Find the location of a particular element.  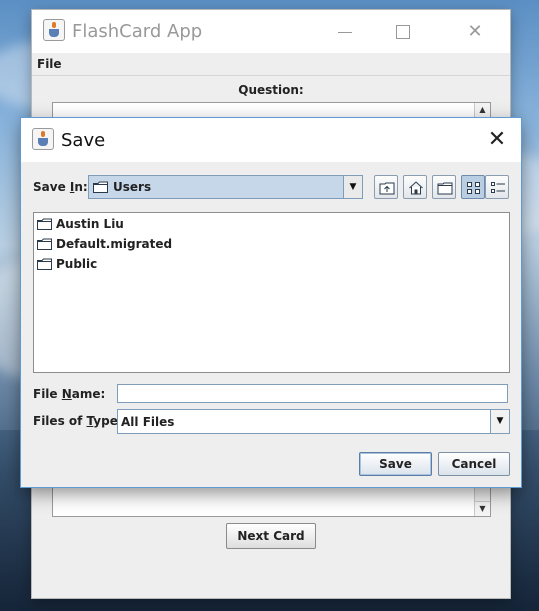

list-view-icon is located at coordinates (473, 188).